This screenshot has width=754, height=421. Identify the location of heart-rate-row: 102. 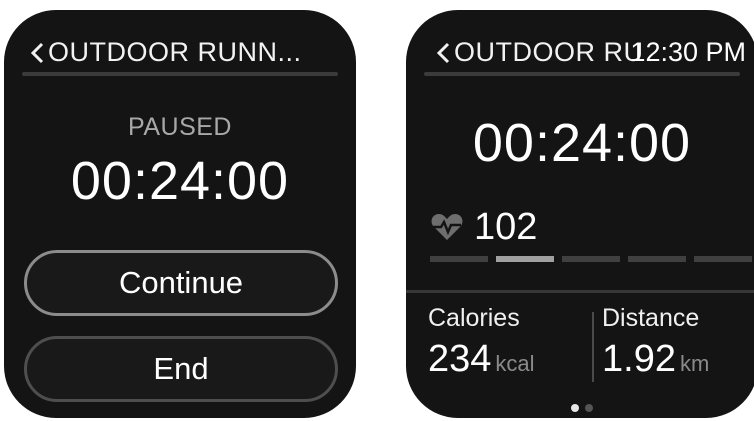
(483, 227).